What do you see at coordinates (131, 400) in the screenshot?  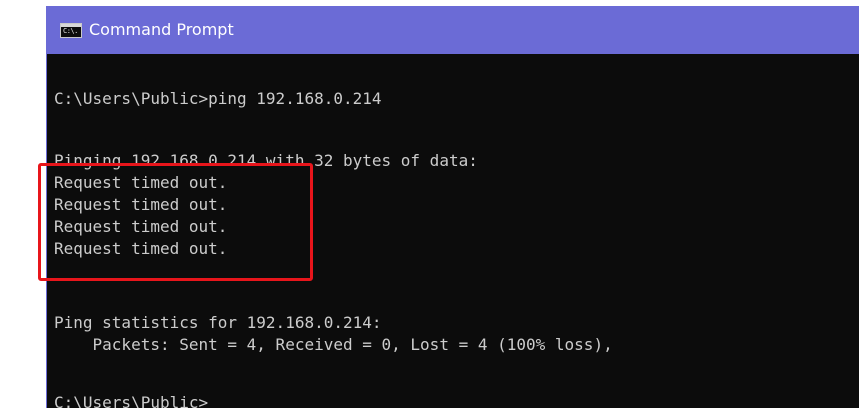 I see `prompt-final-line: C:\Users\Public>` at bounding box center [131, 400].